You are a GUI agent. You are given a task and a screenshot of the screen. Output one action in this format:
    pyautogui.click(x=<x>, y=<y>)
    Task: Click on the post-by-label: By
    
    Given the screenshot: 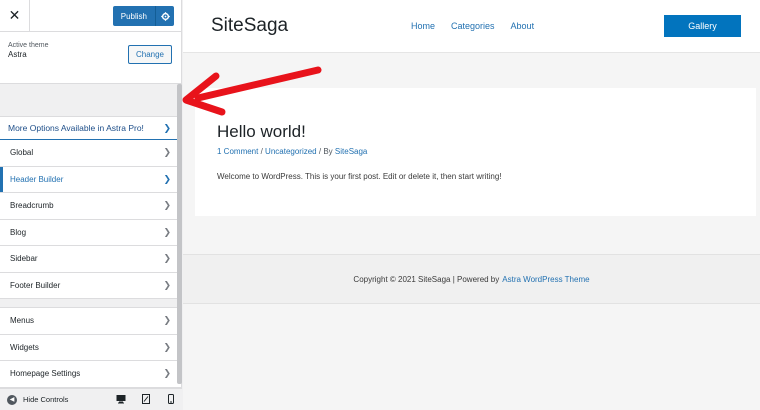 What is the action you would take?
    pyautogui.click(x=328, y=151)
    